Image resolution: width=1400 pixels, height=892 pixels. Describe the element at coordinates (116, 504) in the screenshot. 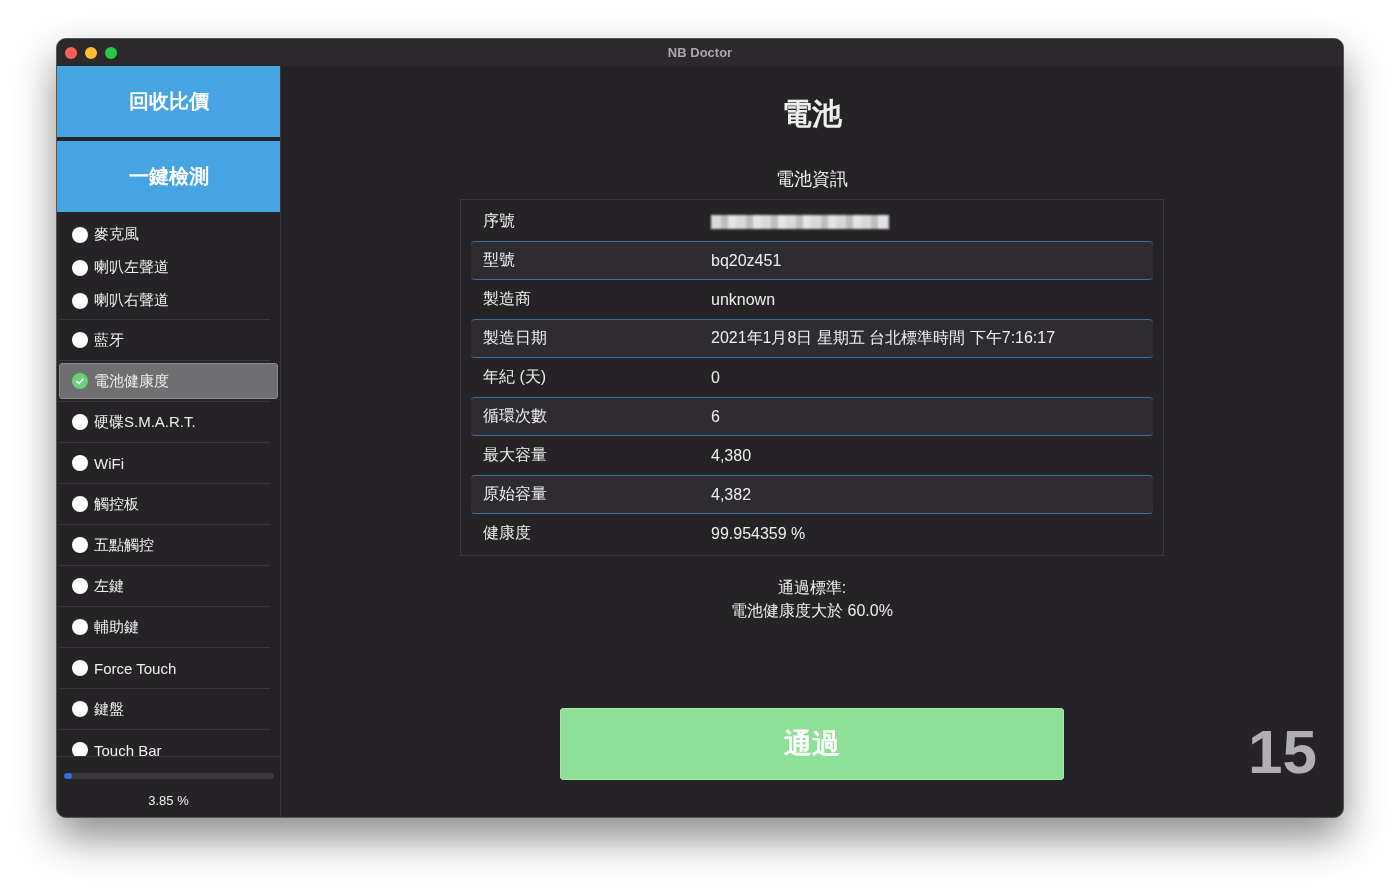

I see `test-label: 觸控板` at that location.